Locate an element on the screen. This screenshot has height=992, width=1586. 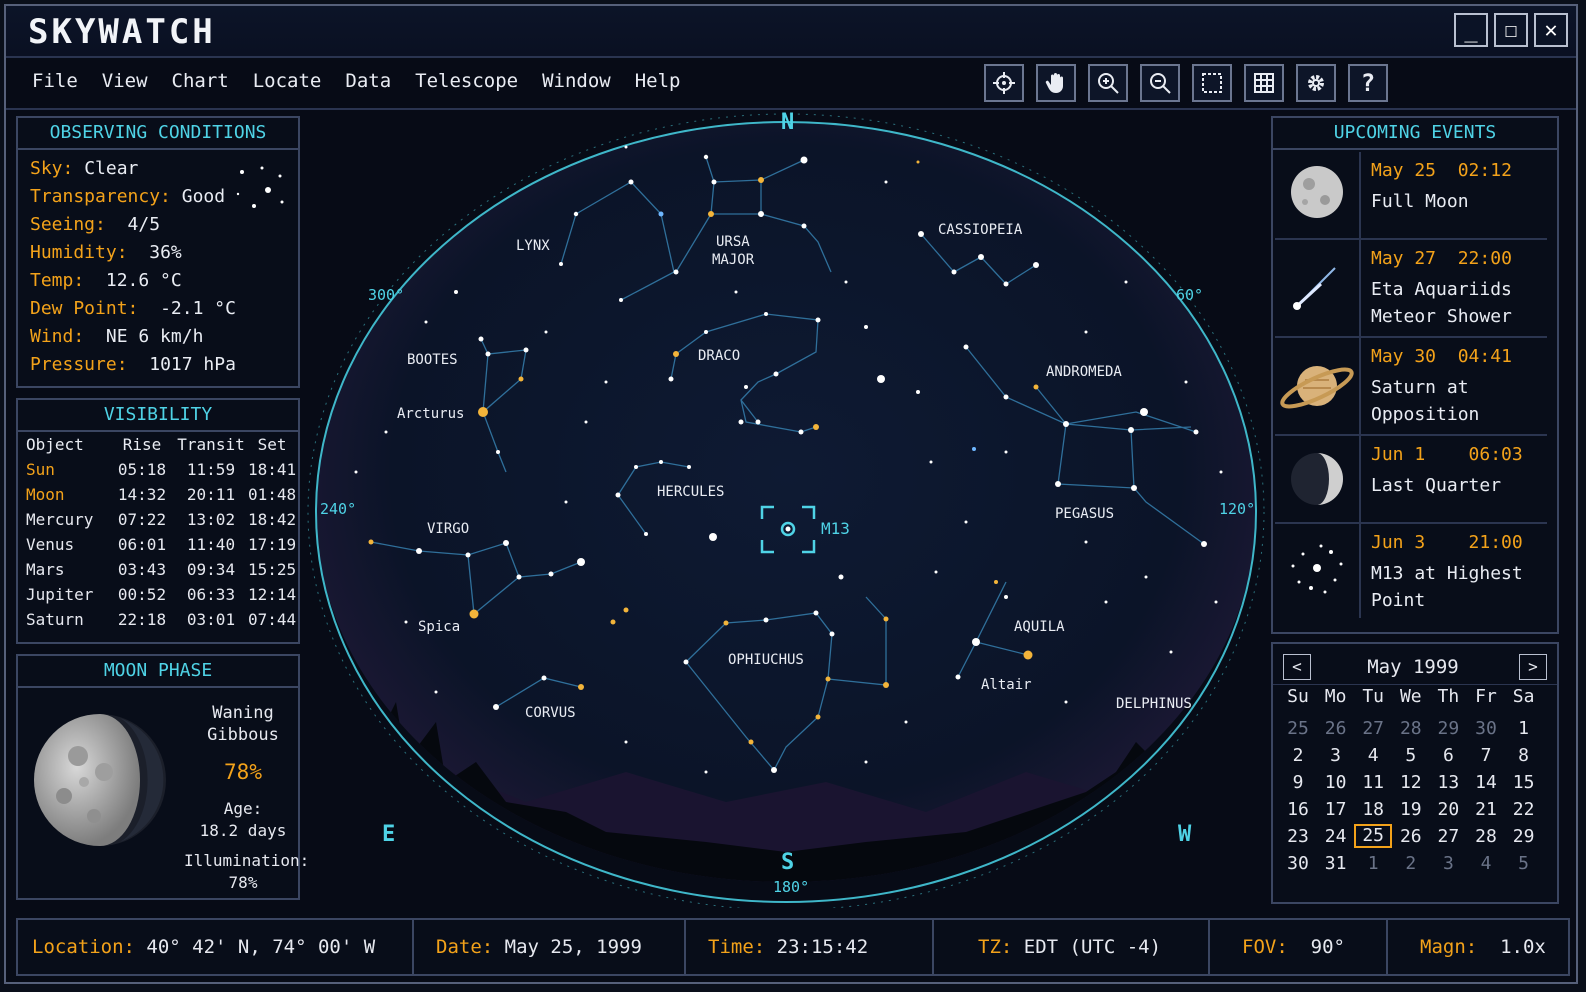
table-row: Sun 05:18 11:59 18:41 is located at coordinates (161, 469).